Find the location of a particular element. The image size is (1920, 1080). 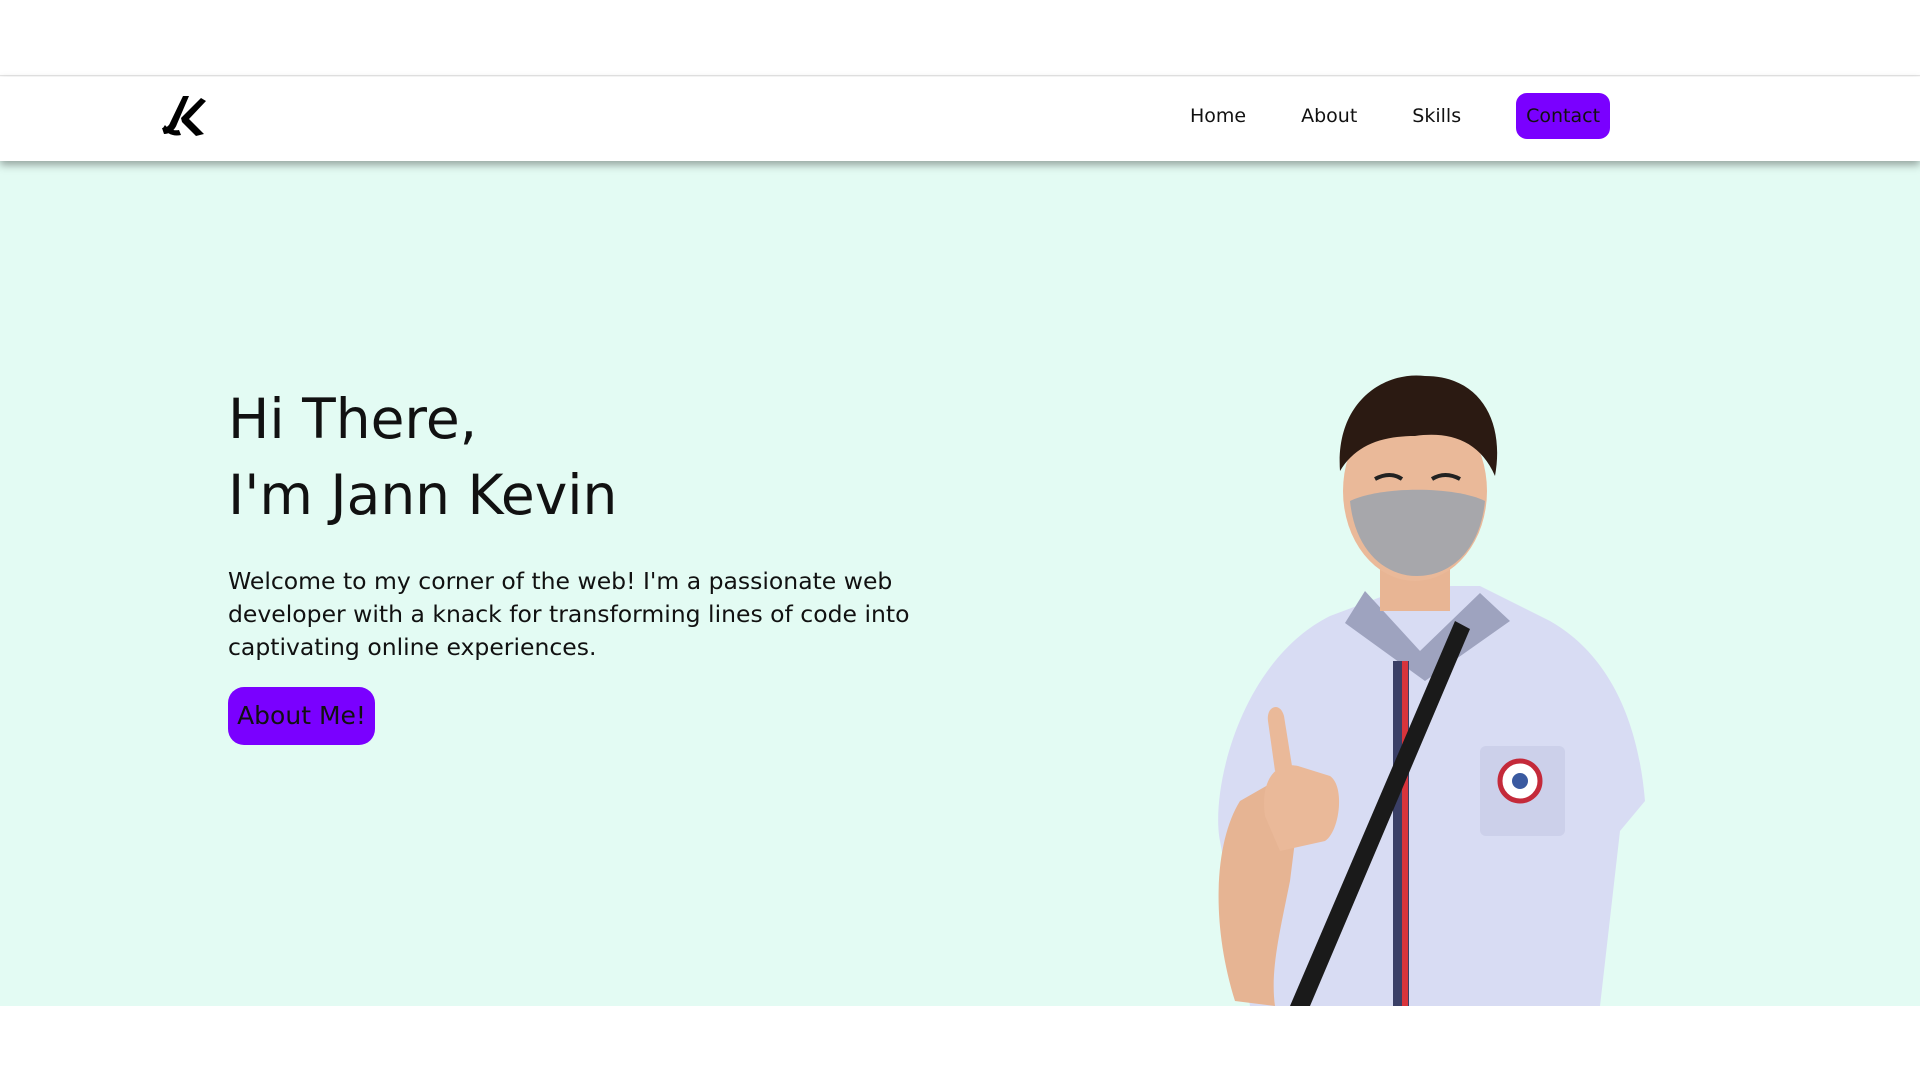

profile-photo-icon is located at coordinates (1431, 690).